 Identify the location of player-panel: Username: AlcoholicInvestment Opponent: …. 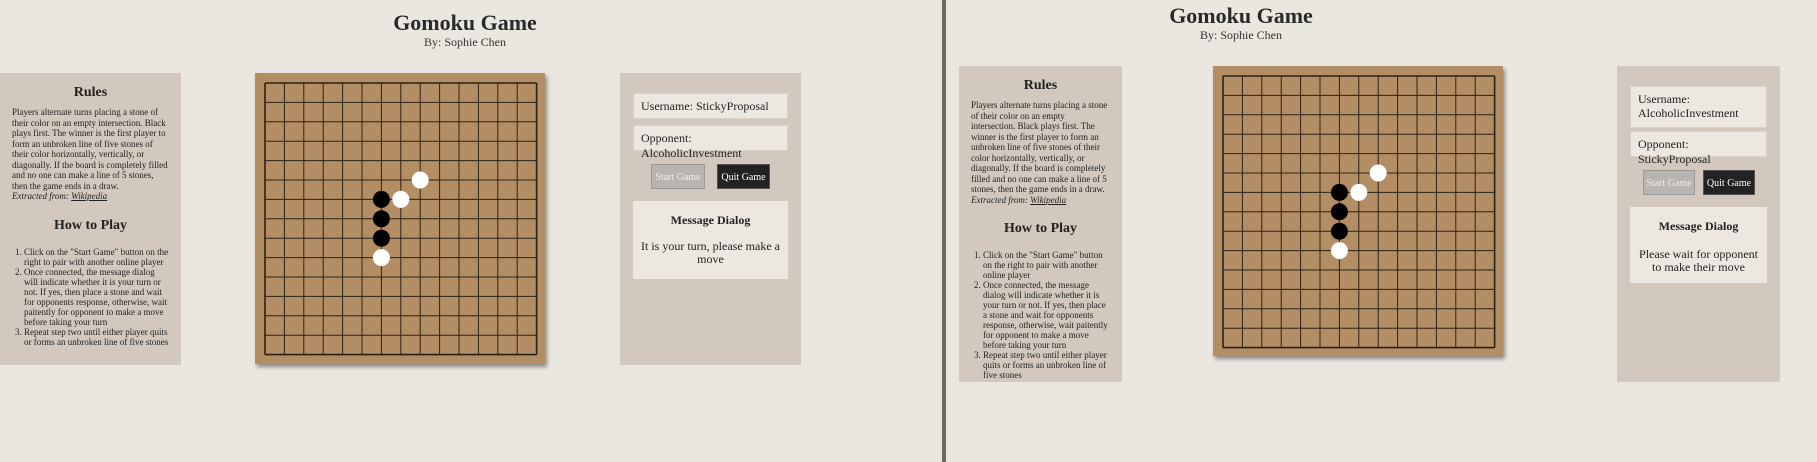
(1698, 224).